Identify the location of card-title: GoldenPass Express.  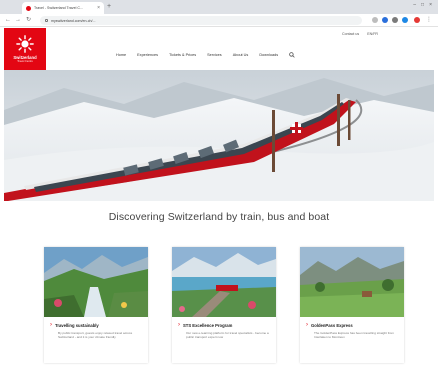
(332, 325).